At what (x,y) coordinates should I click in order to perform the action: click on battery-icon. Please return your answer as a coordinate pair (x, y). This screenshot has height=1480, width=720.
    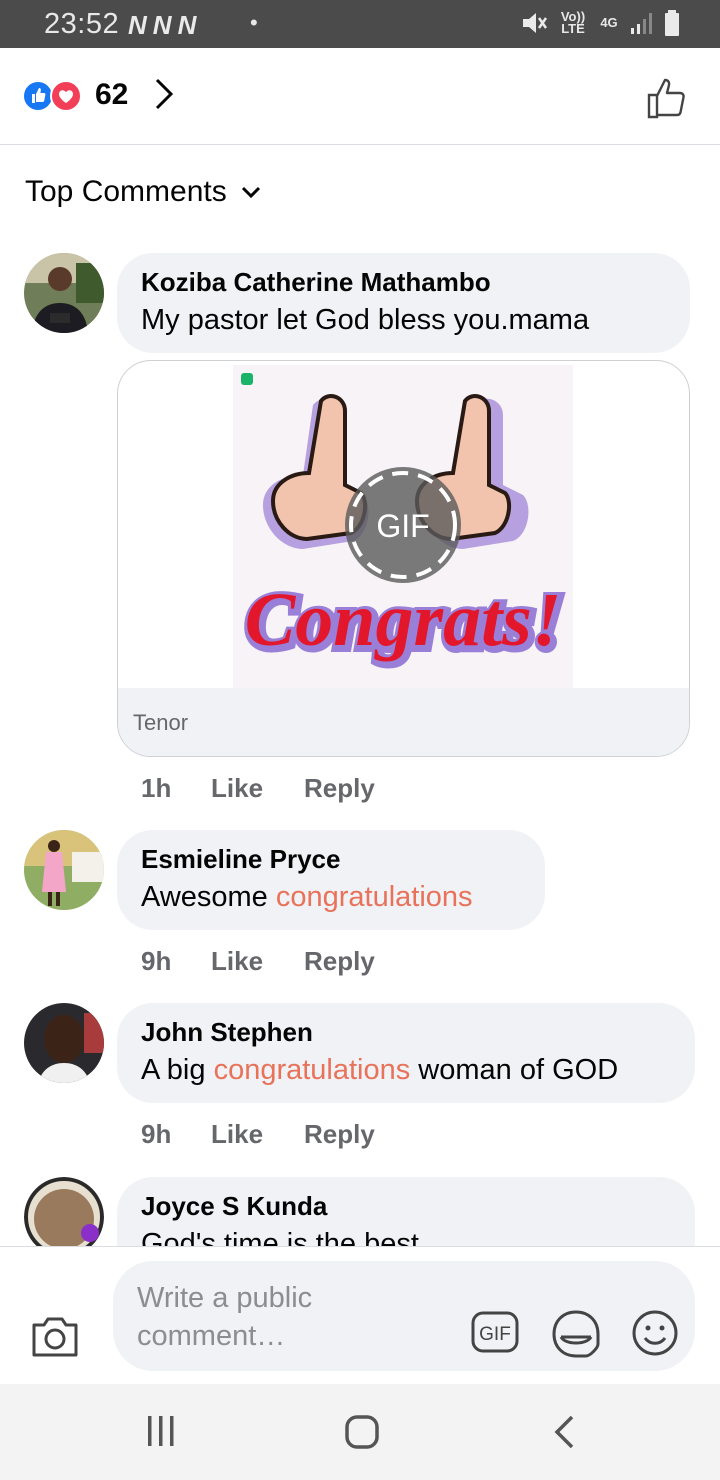
    Looking at the image, I should click on (672, 23).